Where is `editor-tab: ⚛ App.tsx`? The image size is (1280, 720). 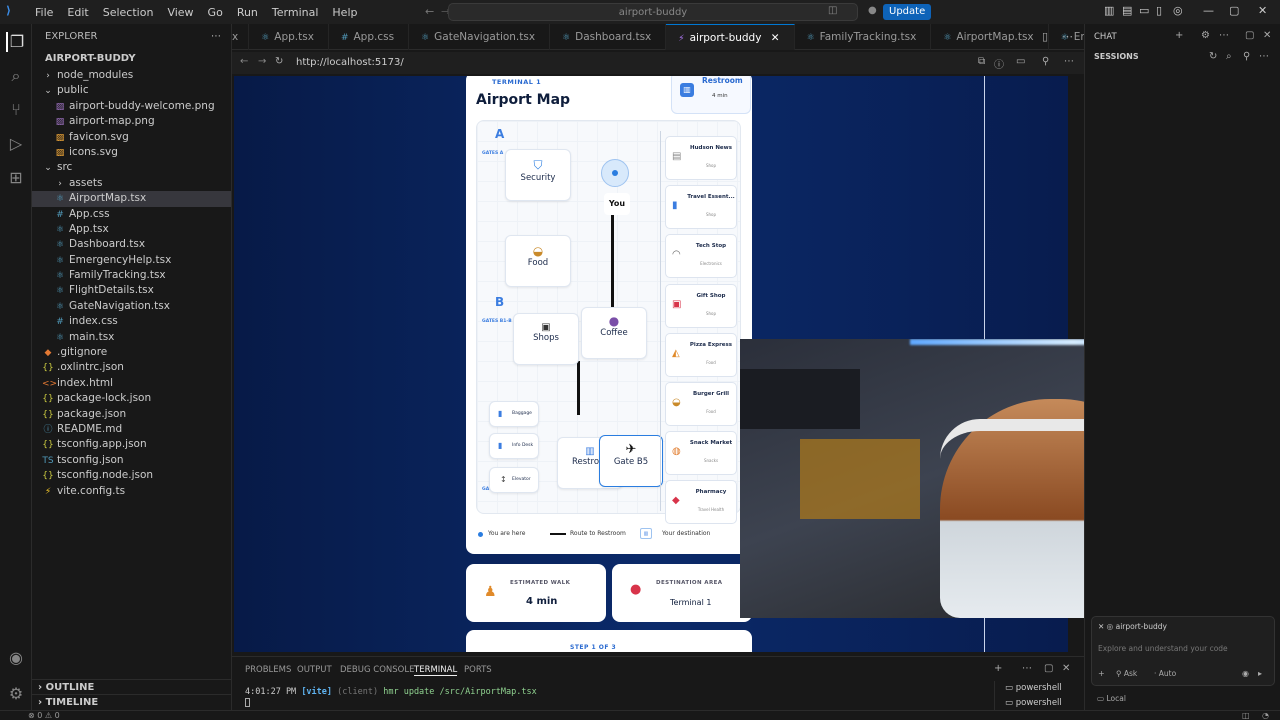 editor-tab: ⚛ App.tsx is located at coordinates (289, 37).